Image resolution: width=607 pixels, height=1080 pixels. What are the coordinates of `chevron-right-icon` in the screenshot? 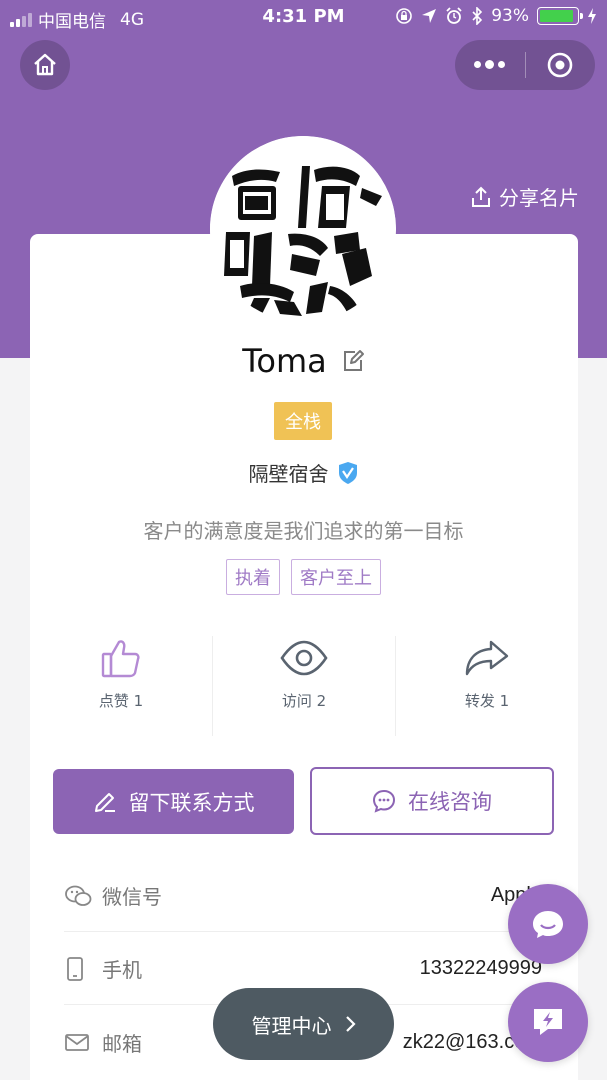 It's located at (350, 1024).